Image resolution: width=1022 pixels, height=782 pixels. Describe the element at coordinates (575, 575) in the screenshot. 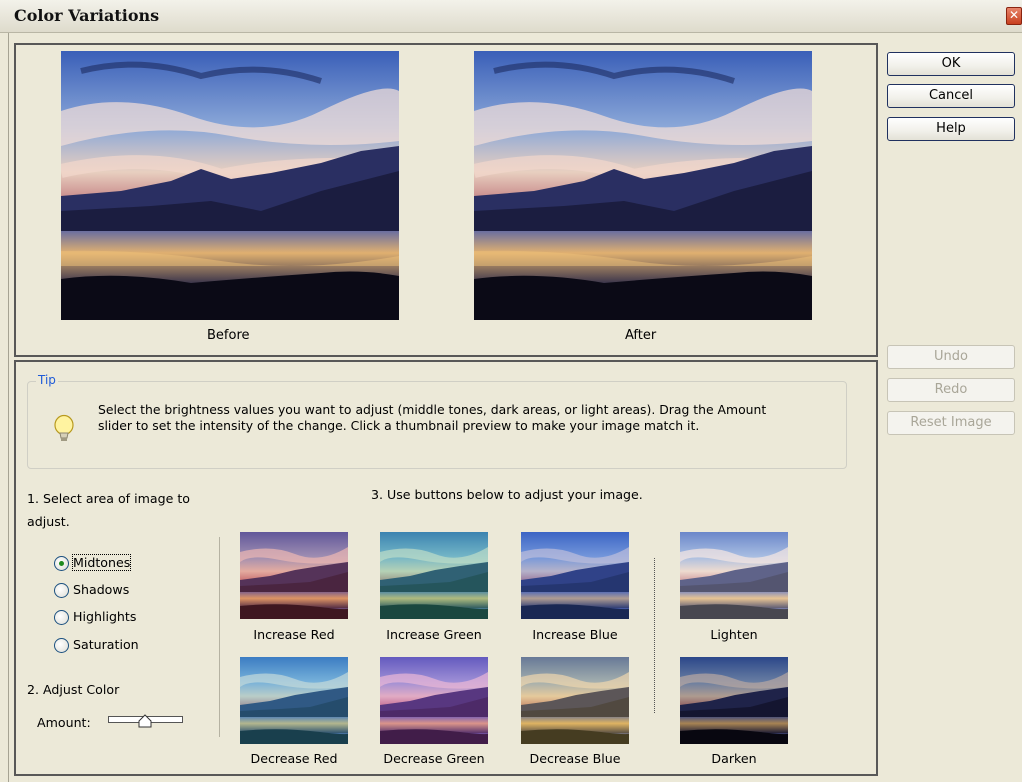

I see `thumb-increase-blue` at that location.